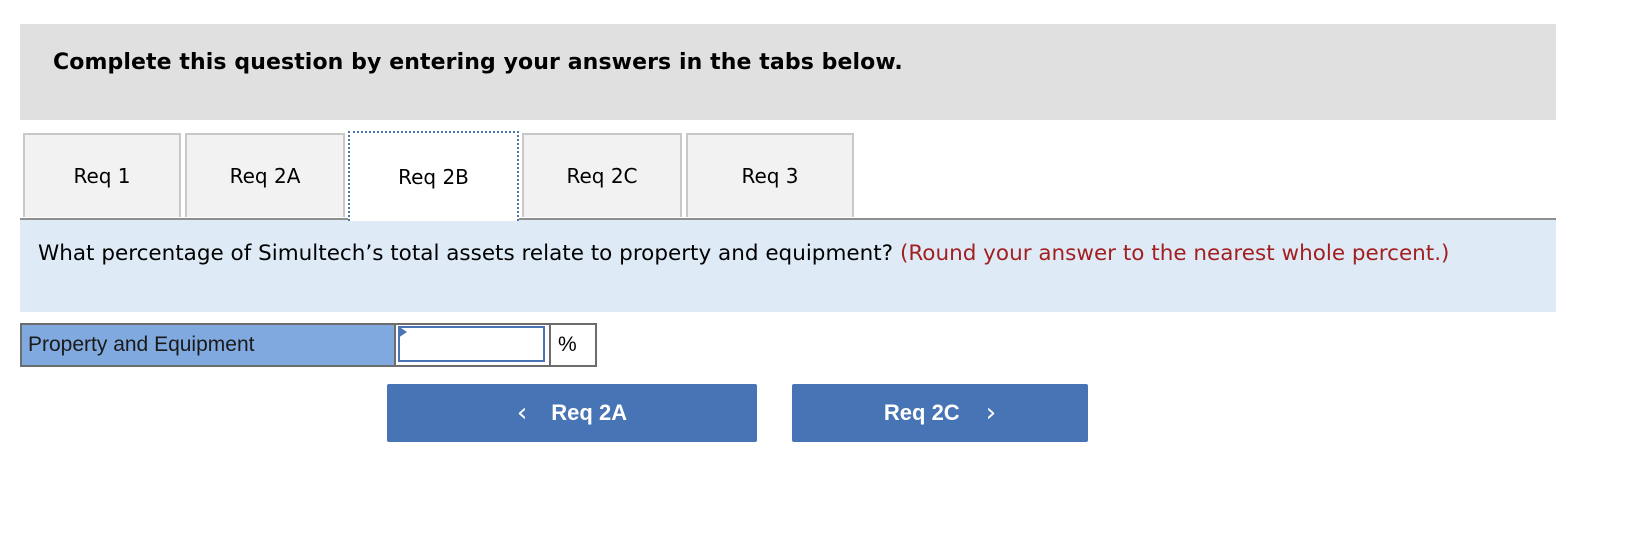  Describe the element at coordinates (589, 412) in the screenshot. I see `prev-req-label: Req 2A` at that location.